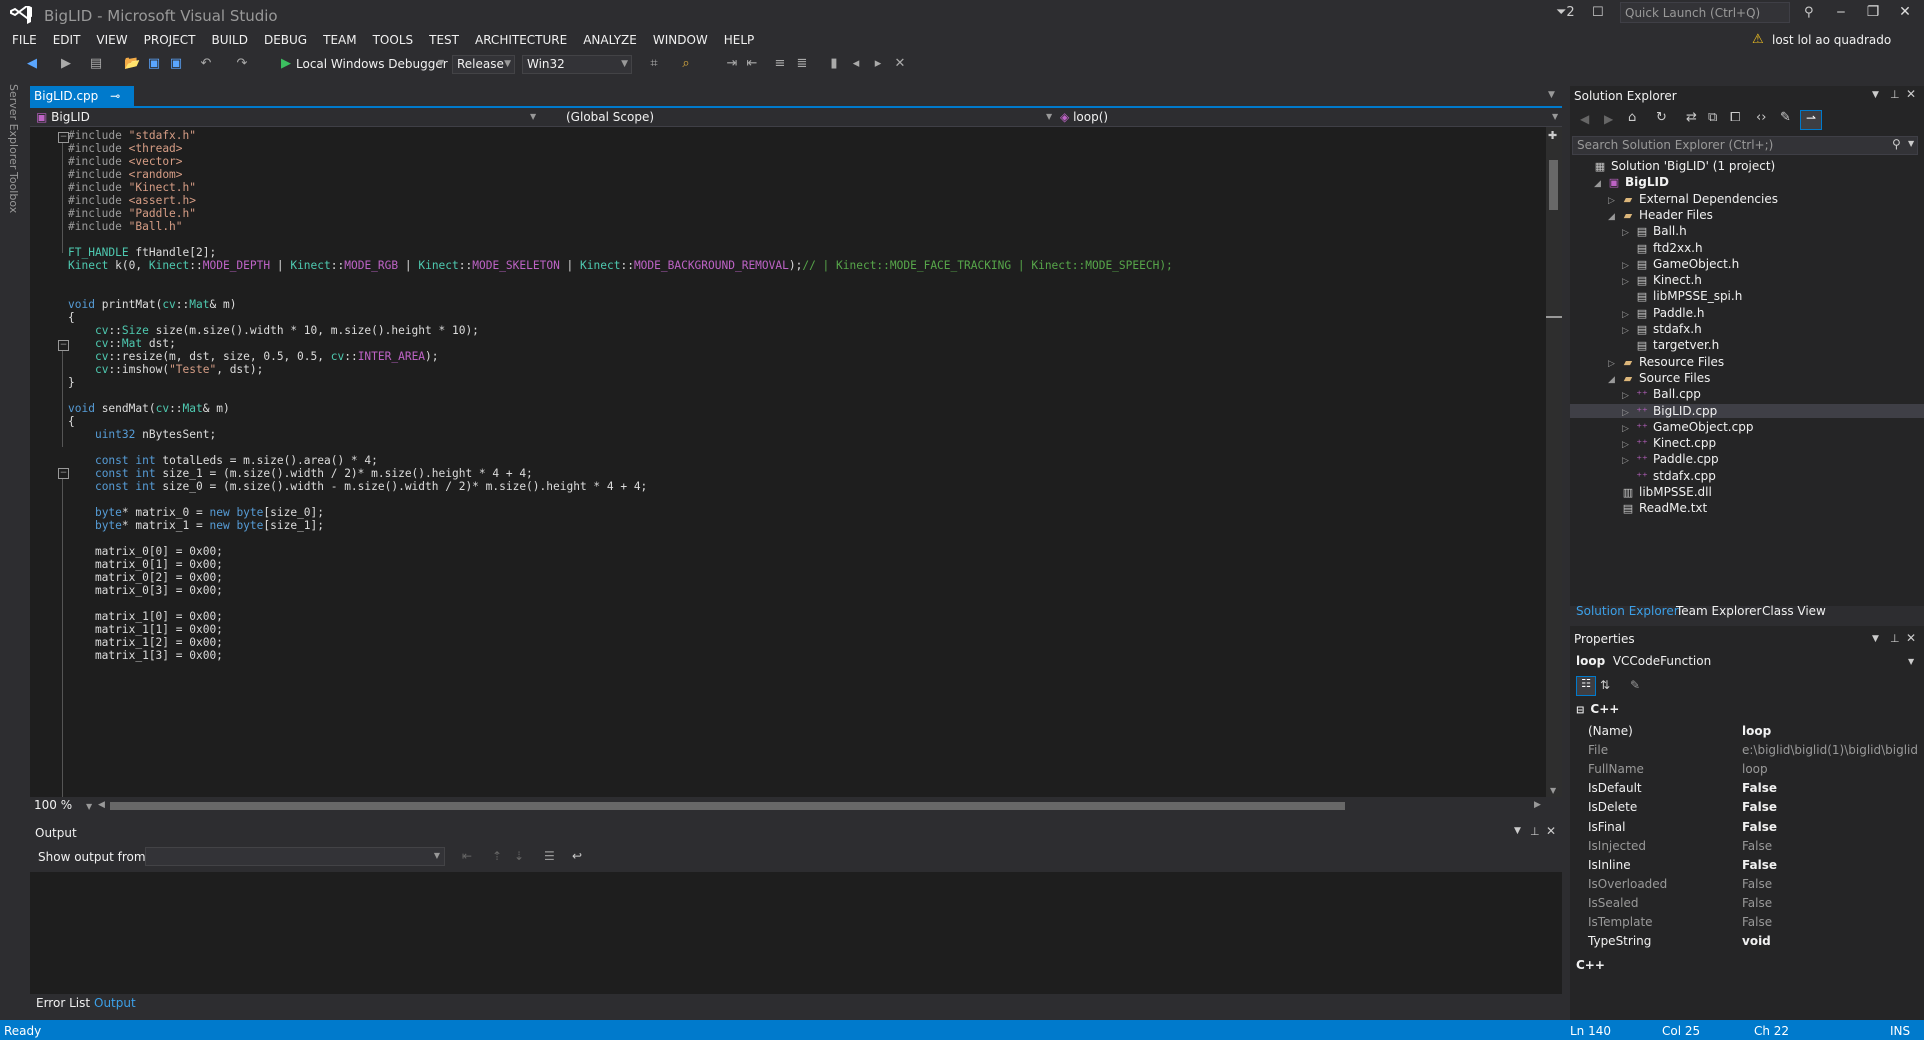 This screenshot has height=1040, width=1924. I want to click on start-debugger-button: Local Windows Debugger, so click(372, 64).